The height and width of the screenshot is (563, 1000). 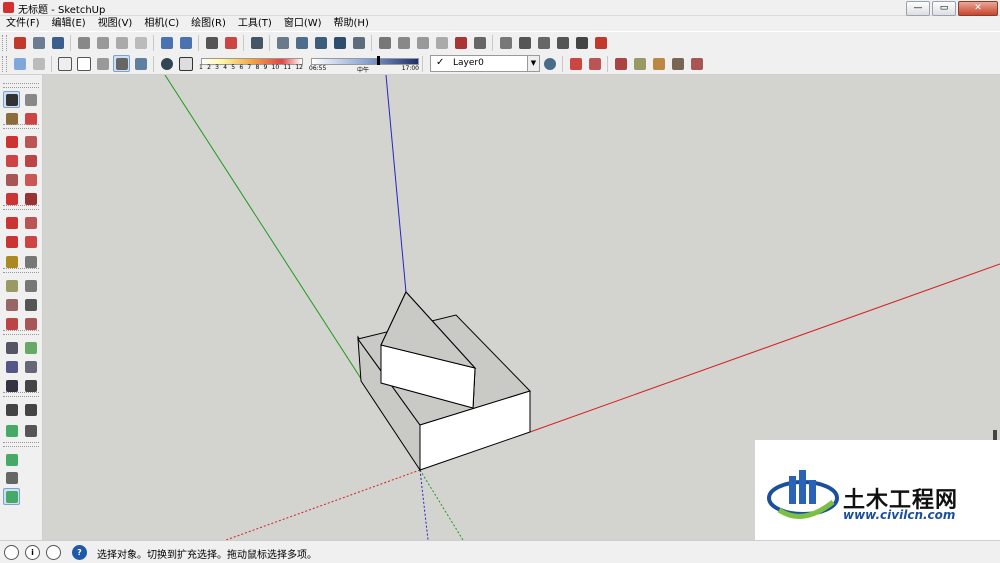 What do you see at coordinates (549, 63) in the screenshot?
I see `layer-manager-button` at bounding box center [549, 63].